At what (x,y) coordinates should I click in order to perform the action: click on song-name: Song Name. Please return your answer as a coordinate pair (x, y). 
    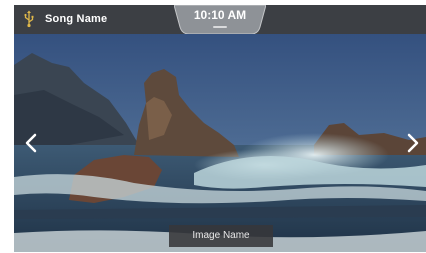
    Looking at the image, I should click on (76, 19).